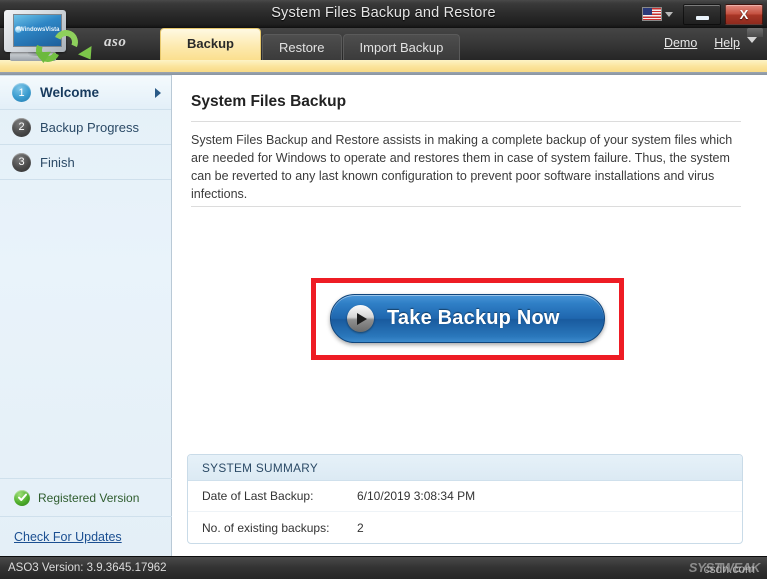 The image size is (767, 579). Describe the element at coordinates (652, 14) in the screenshot. I see `us-flag-icon` at that location.